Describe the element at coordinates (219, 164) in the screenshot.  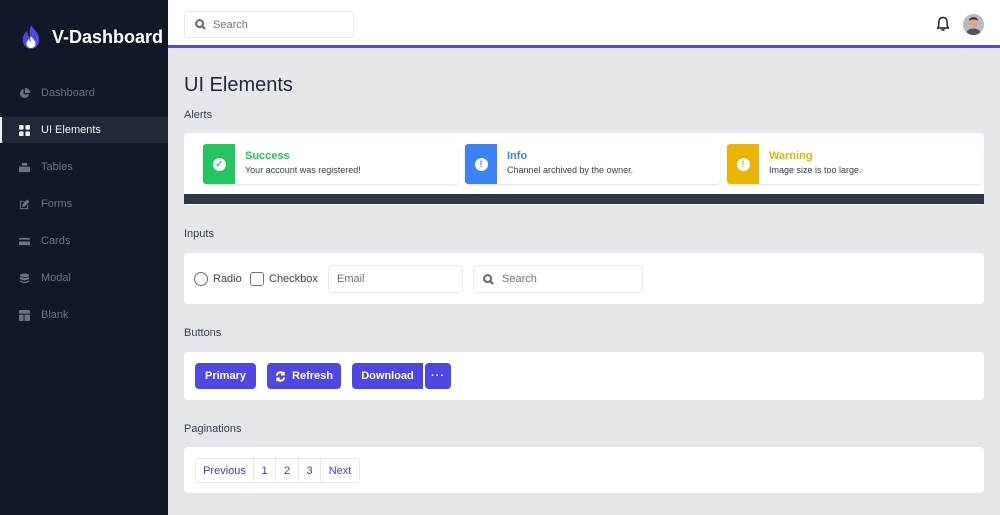
I see `check-circle-icon: ✓` at that location.